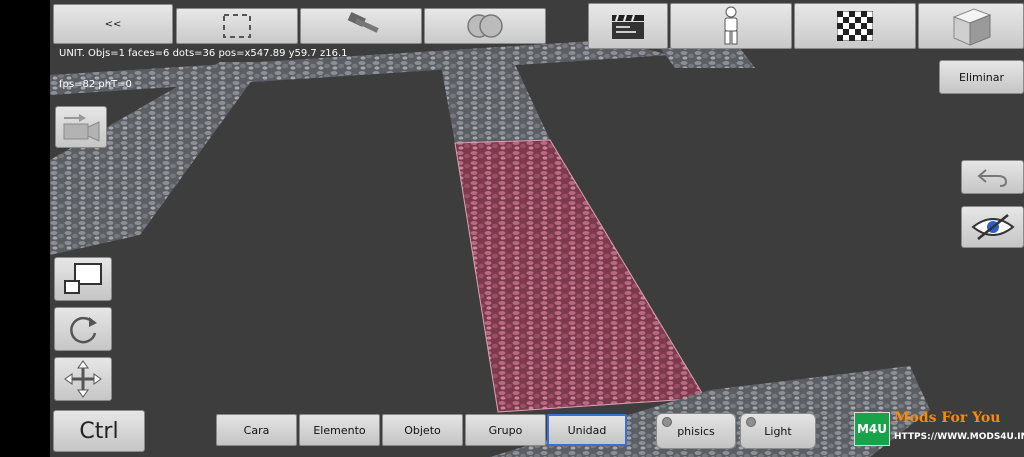 The image size is (1024, 457). What do you see at coordinates (99, 431) in the screenshot?
I see `ctrl-button: Ctrl` at bounding box center [99, 431].